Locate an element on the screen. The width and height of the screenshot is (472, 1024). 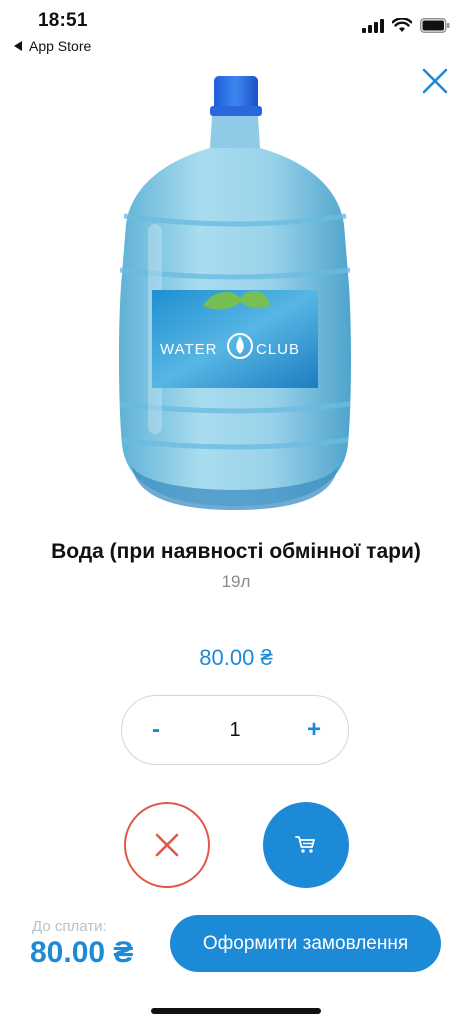
battery-icon is located at coordinates (435, 25).